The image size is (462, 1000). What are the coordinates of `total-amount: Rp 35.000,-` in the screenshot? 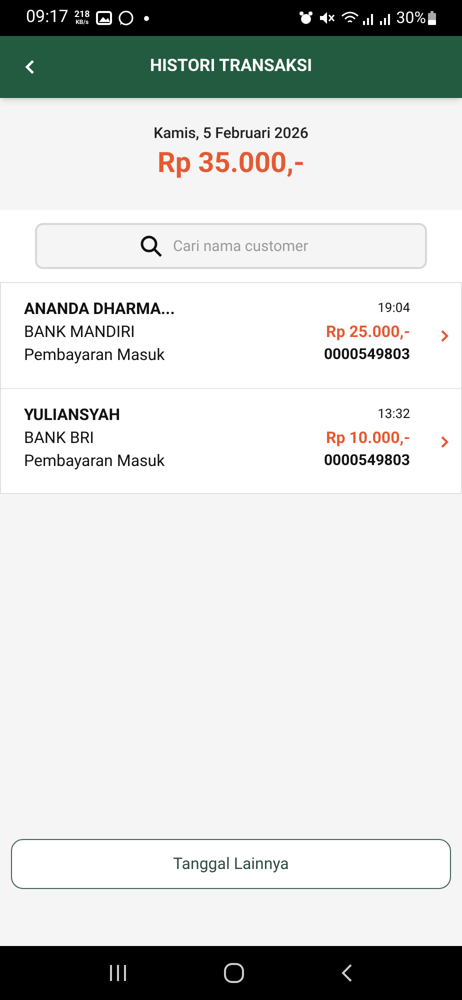 It's located at (230, 162).